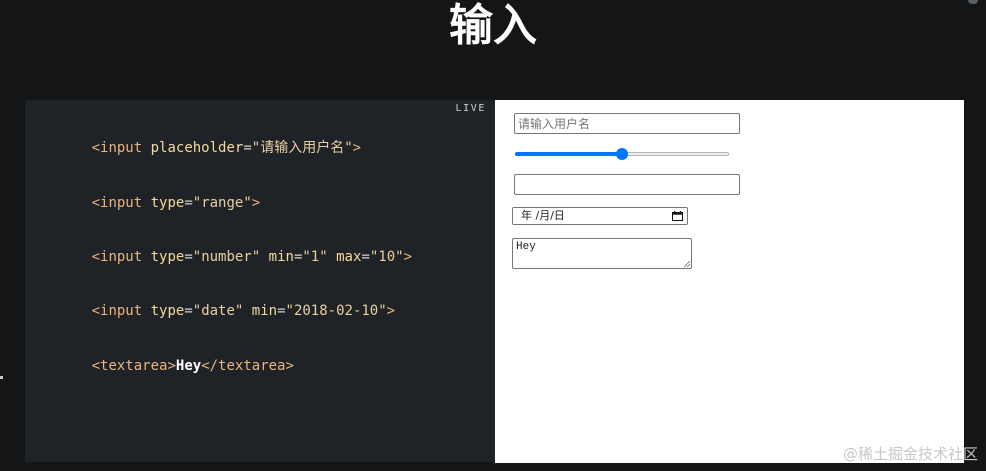 This screenshot has width=986, height=471. Describe the element at coordinates (687, 264) in the screenshot. I see `resize-handle-icon` at that location.